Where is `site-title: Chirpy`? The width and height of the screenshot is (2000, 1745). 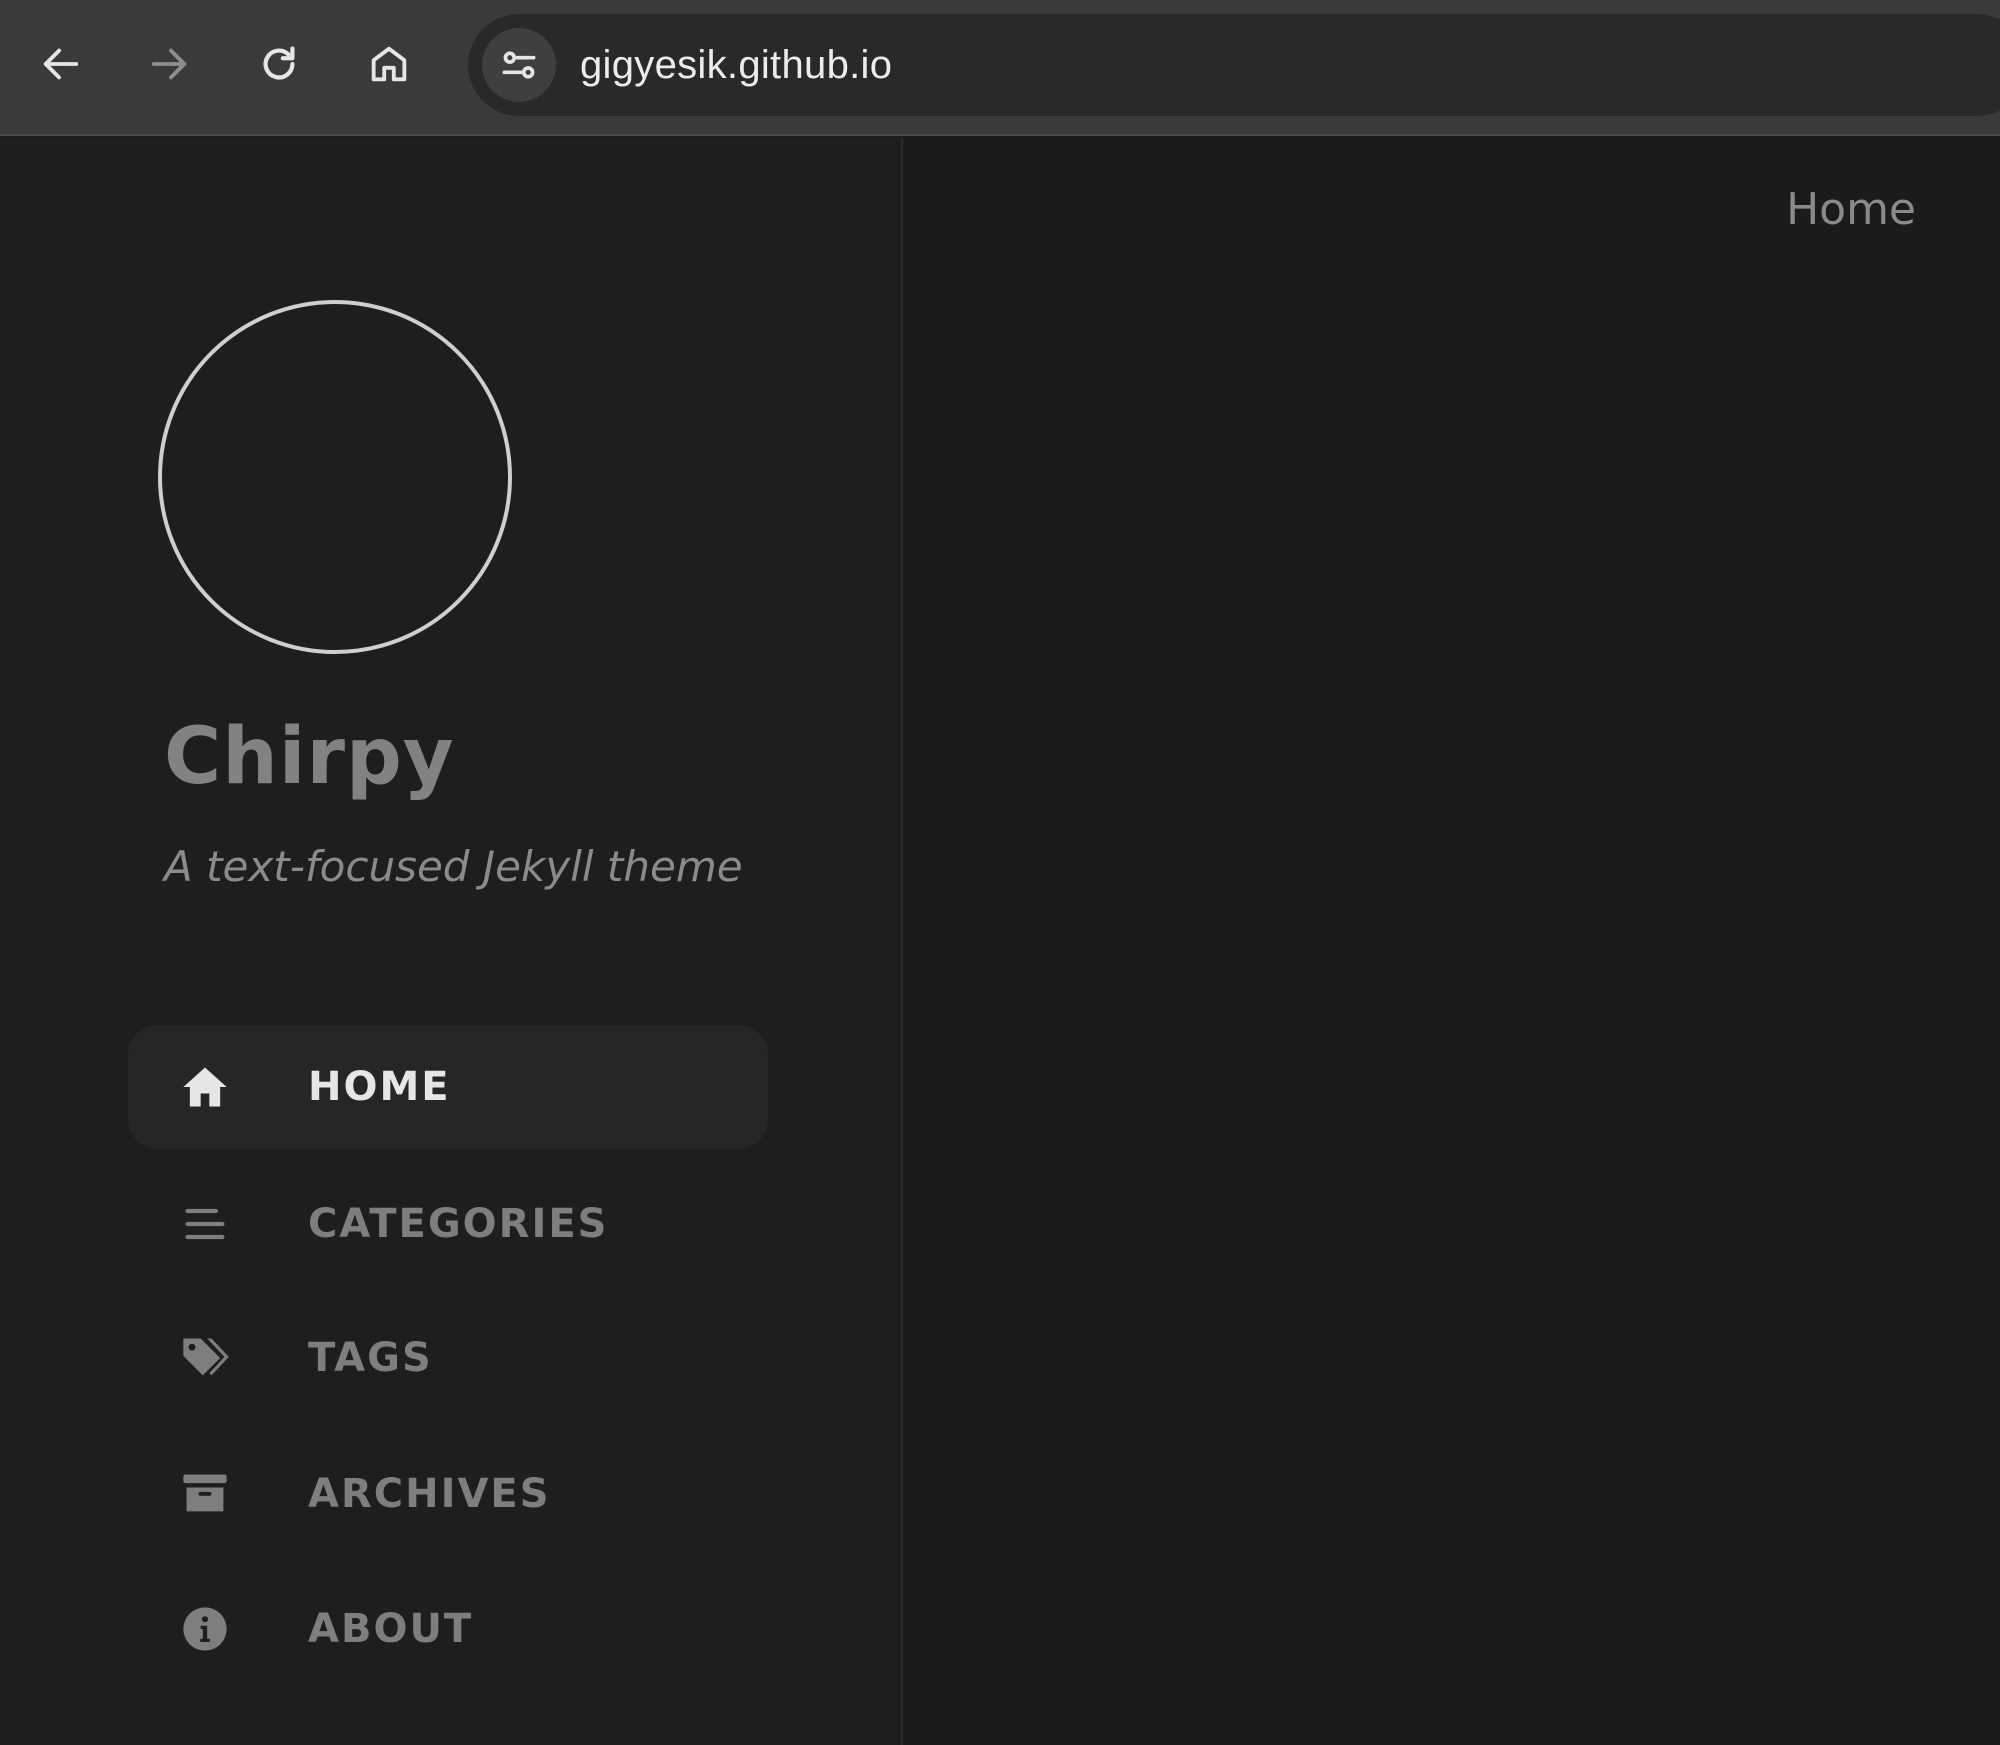 site-title: Chirpy is located at coordinates (309, 757).